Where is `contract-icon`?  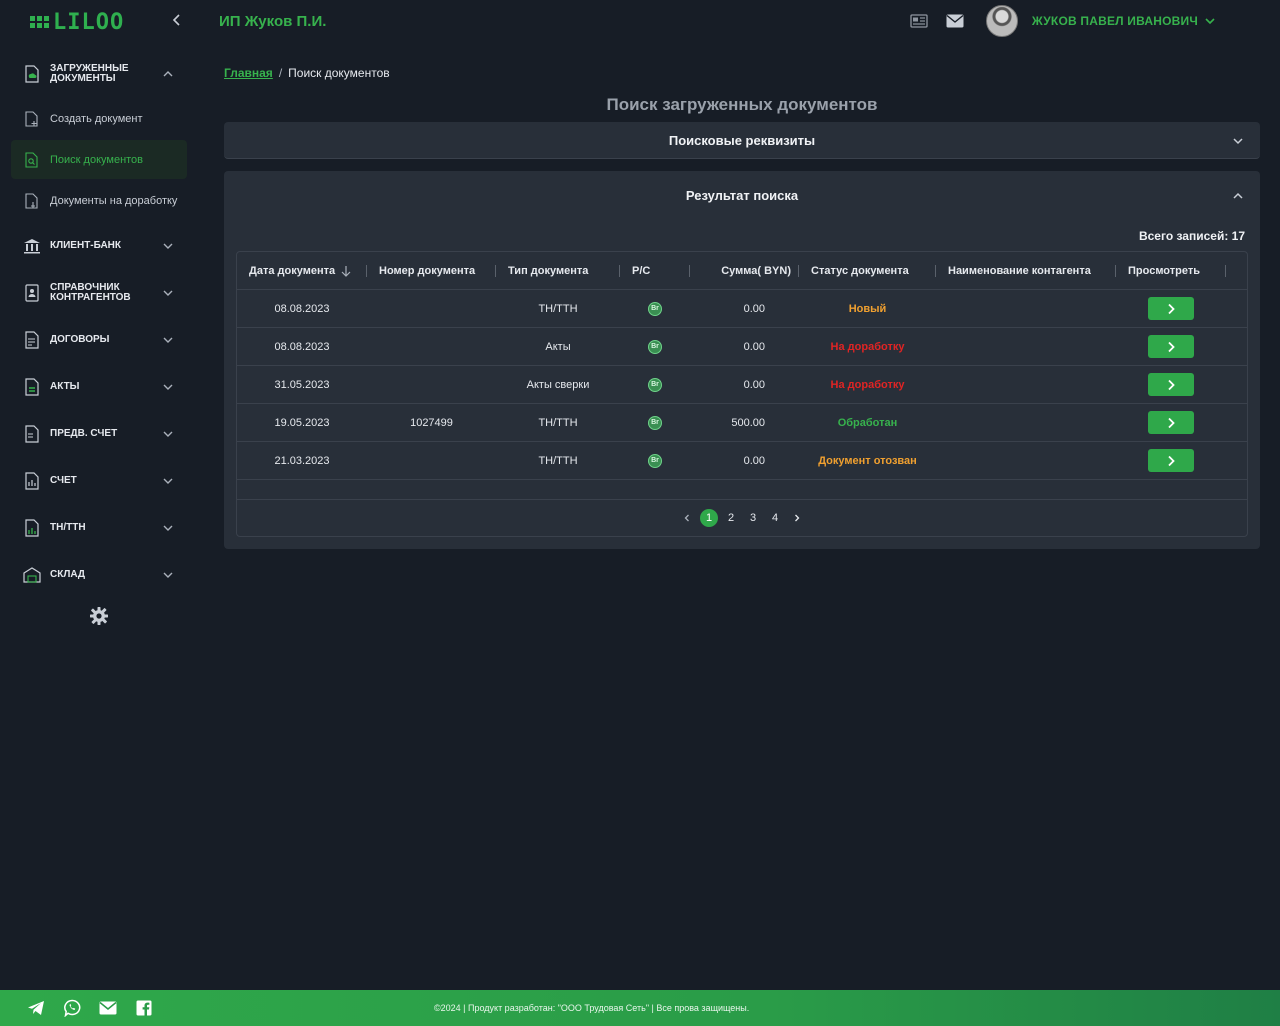 contract-icon is located at coordinates (32, 339).